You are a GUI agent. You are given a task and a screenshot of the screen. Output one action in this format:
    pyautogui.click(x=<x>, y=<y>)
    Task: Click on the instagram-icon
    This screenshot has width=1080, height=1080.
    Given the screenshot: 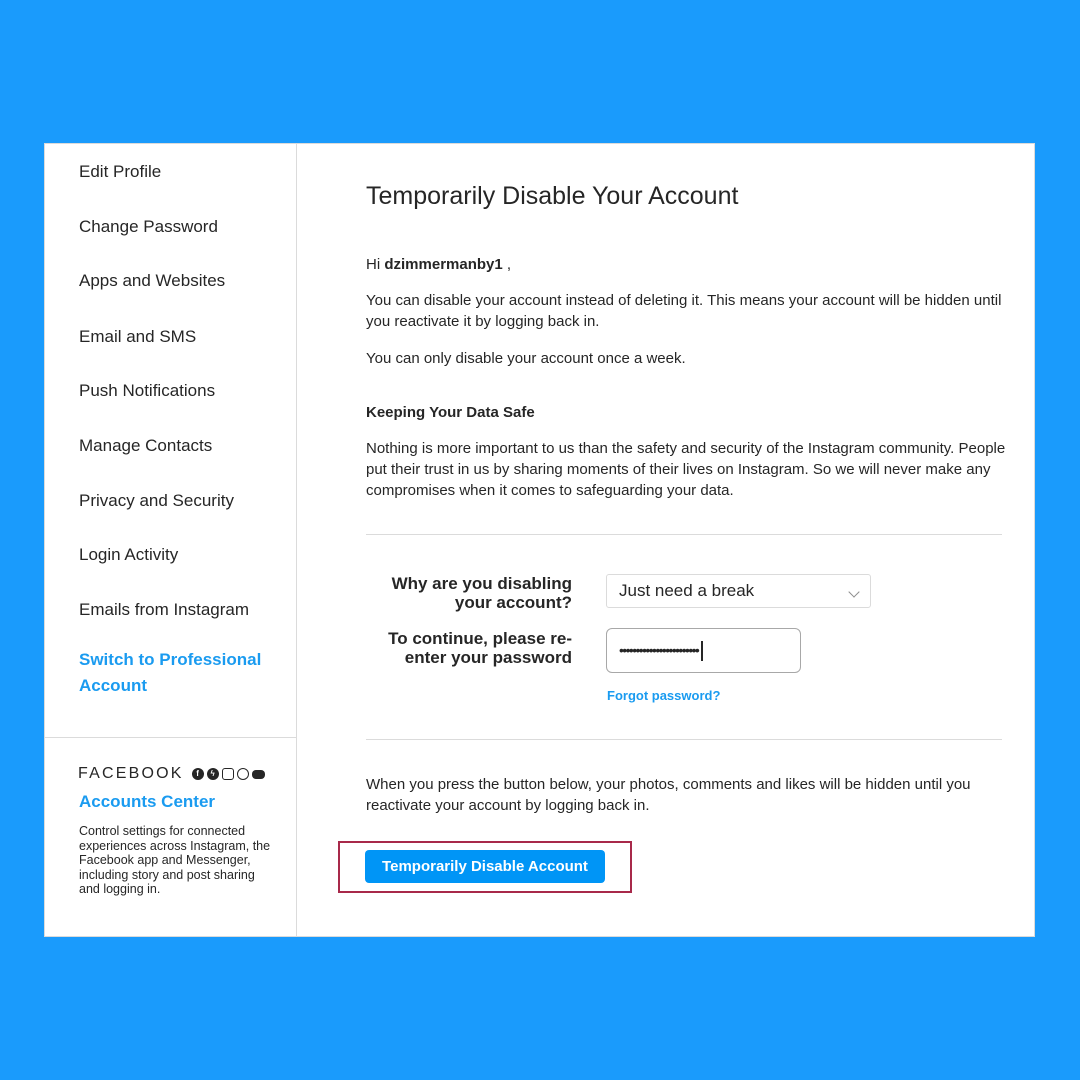 What is the action you would take?
    pyautogui.click(x=227, y=774)
    